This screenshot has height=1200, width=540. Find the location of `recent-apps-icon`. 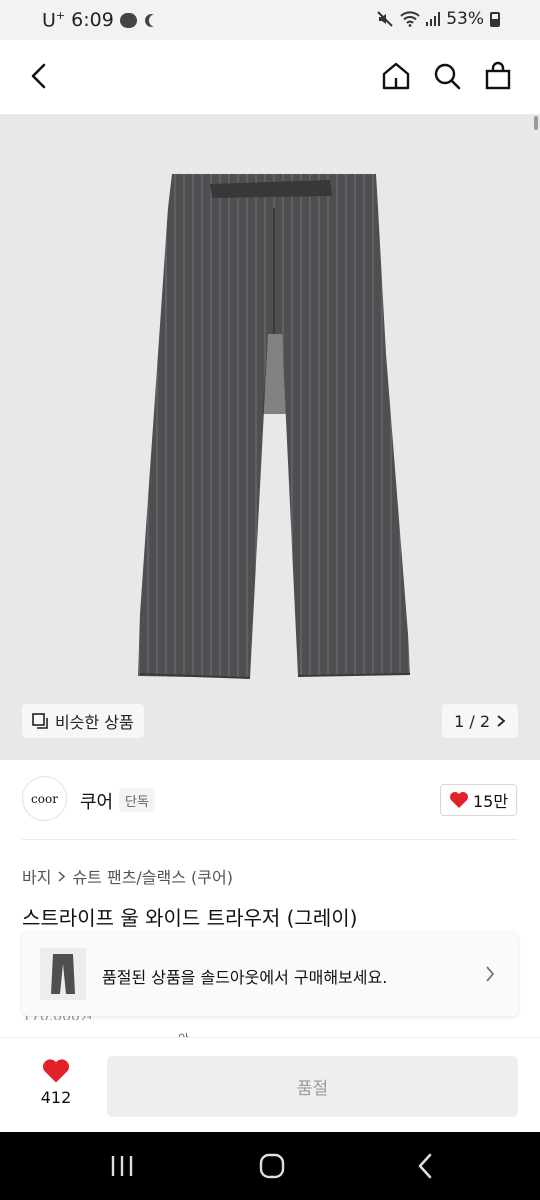

recent-apps-icon is located at coordinates (122, 1166).